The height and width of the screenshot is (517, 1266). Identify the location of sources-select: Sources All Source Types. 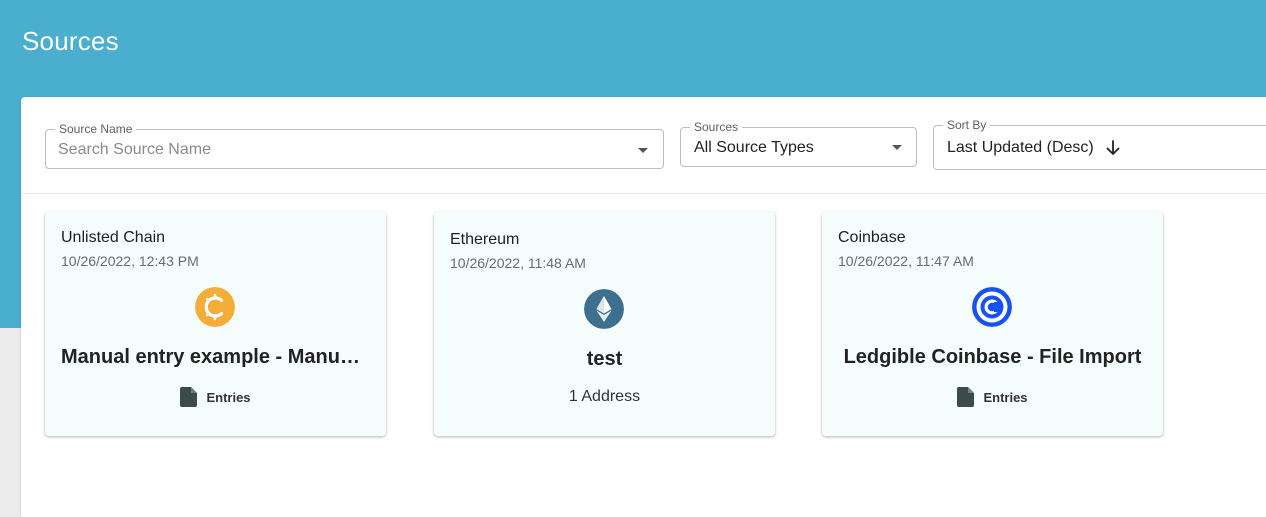
(798, 143).